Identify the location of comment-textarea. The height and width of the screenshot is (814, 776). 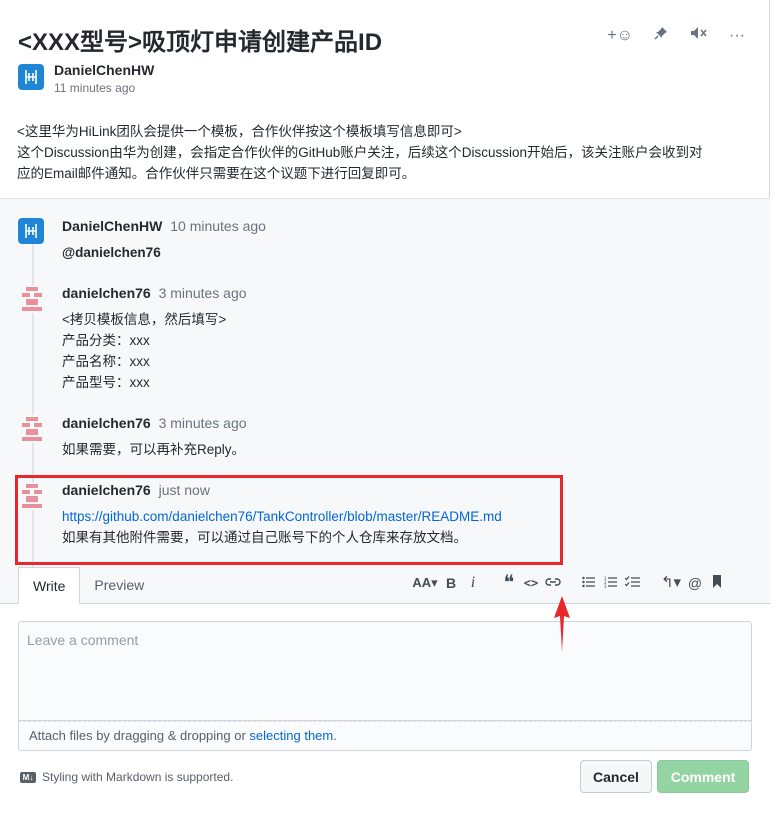
(385, 671).